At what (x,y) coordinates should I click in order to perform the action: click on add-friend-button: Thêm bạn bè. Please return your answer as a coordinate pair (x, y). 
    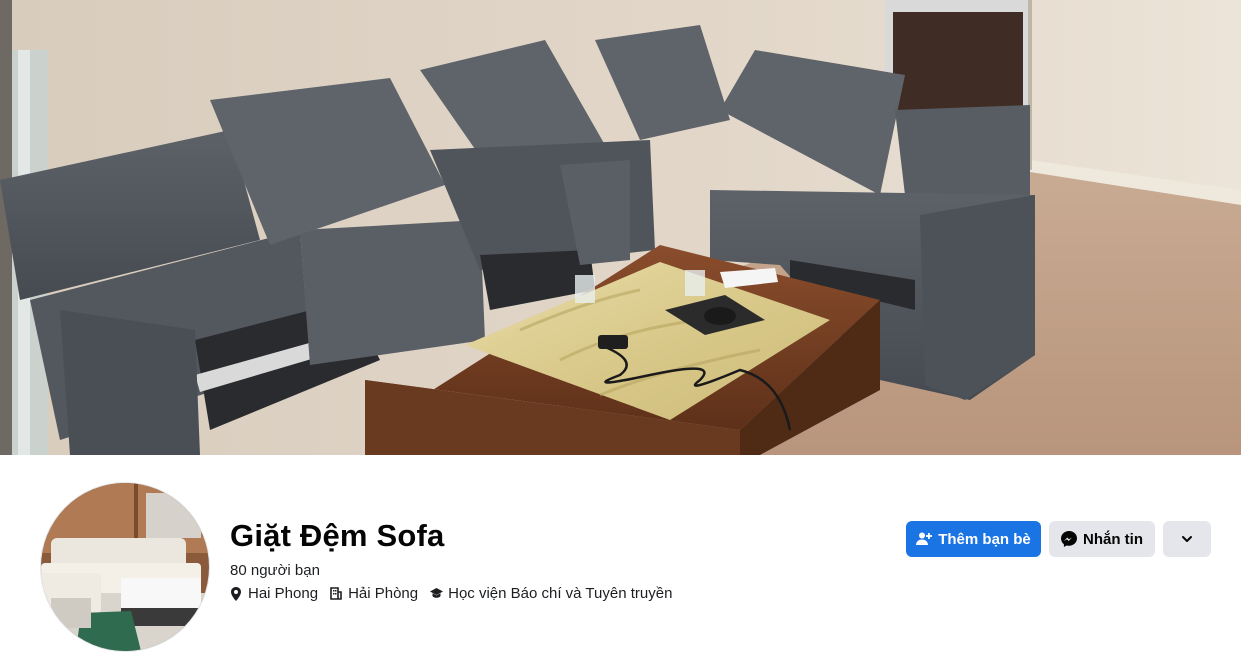
    Looking at the image, I should click on (973, 539).